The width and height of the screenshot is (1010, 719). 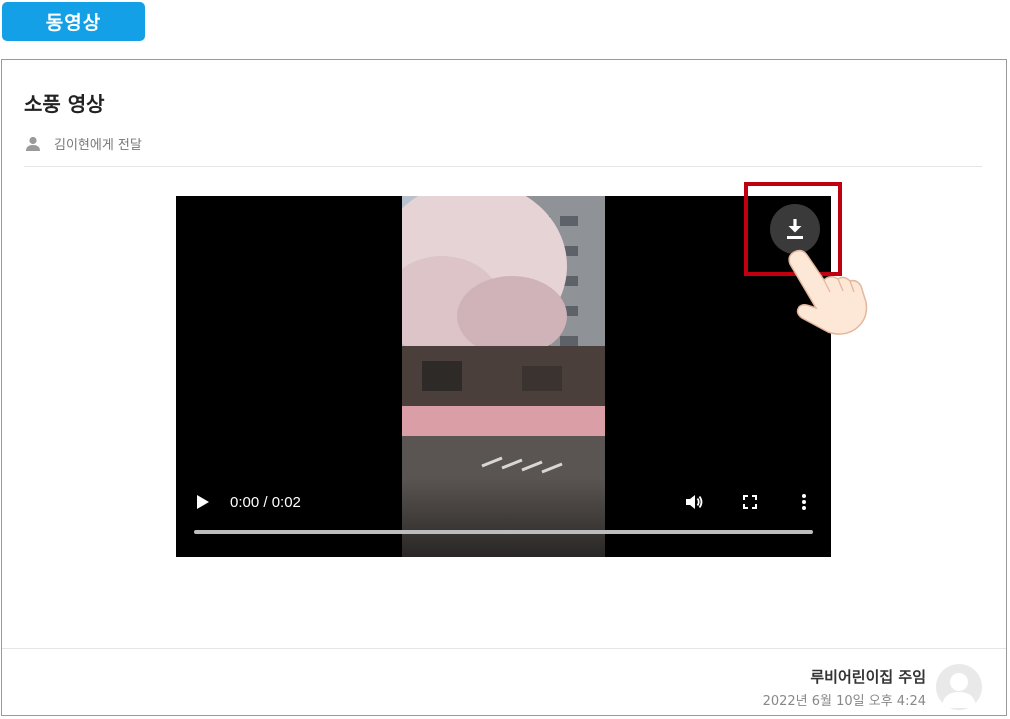 I want to click on person-icon, so click(x=33, y=143).